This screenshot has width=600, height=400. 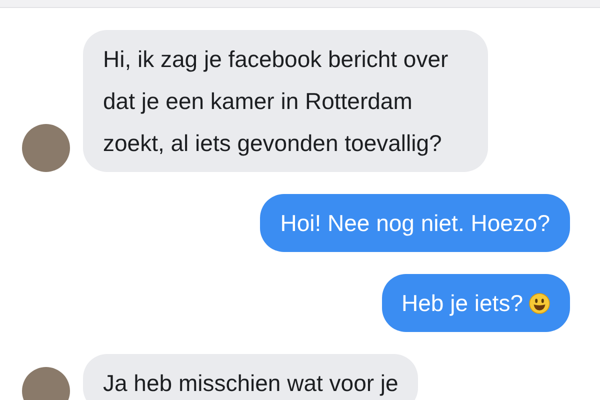 I want to click on message-text: Ja heb misschien wat voor je, so click(x=250, y=383).